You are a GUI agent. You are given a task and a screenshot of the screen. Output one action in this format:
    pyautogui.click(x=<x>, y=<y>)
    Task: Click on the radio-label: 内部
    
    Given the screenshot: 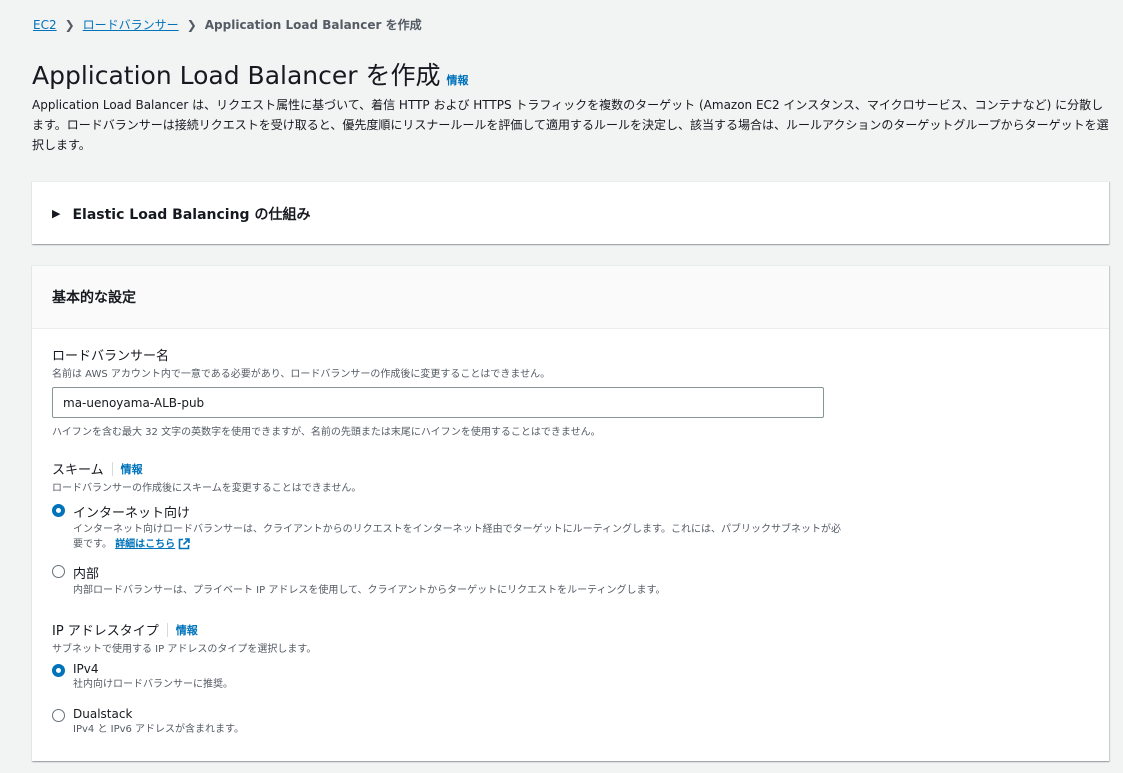 What is the action you would take?
    pyautogui.click(x=86, y=574)
    